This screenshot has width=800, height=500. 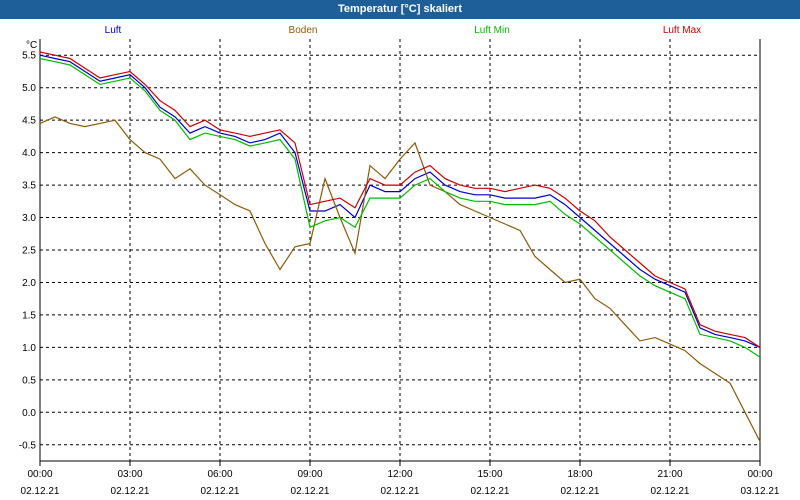 I want to click on y-tick-label: 2.5, so click(x=29, y=251).